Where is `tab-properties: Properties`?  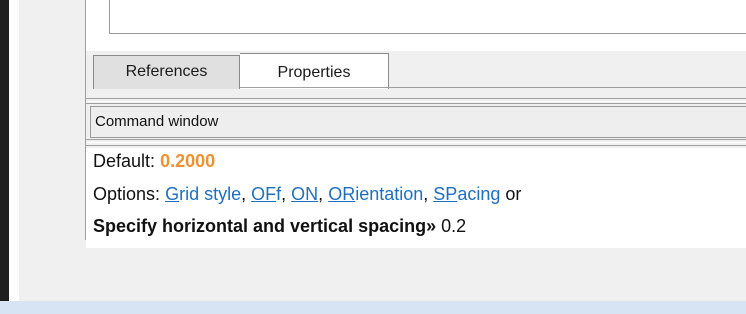
tab-properties: Properties is located at coordinates (314, 71).